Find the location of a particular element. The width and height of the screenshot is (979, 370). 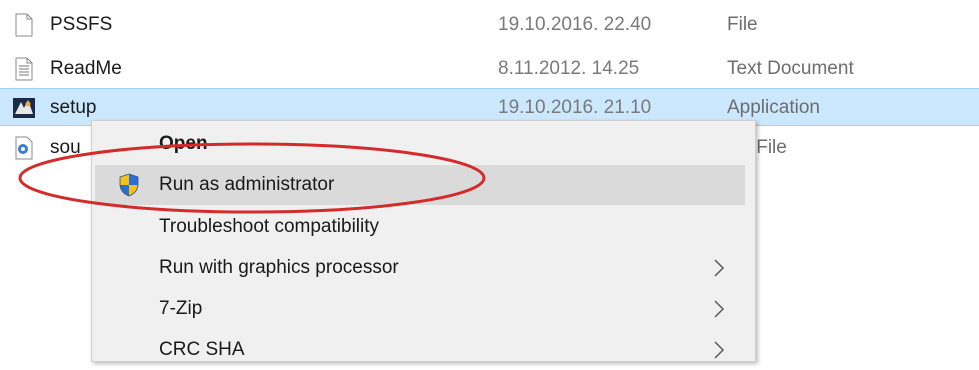

file-date: 19.10.2016. 21.10 is located at coordinates (575, 107).